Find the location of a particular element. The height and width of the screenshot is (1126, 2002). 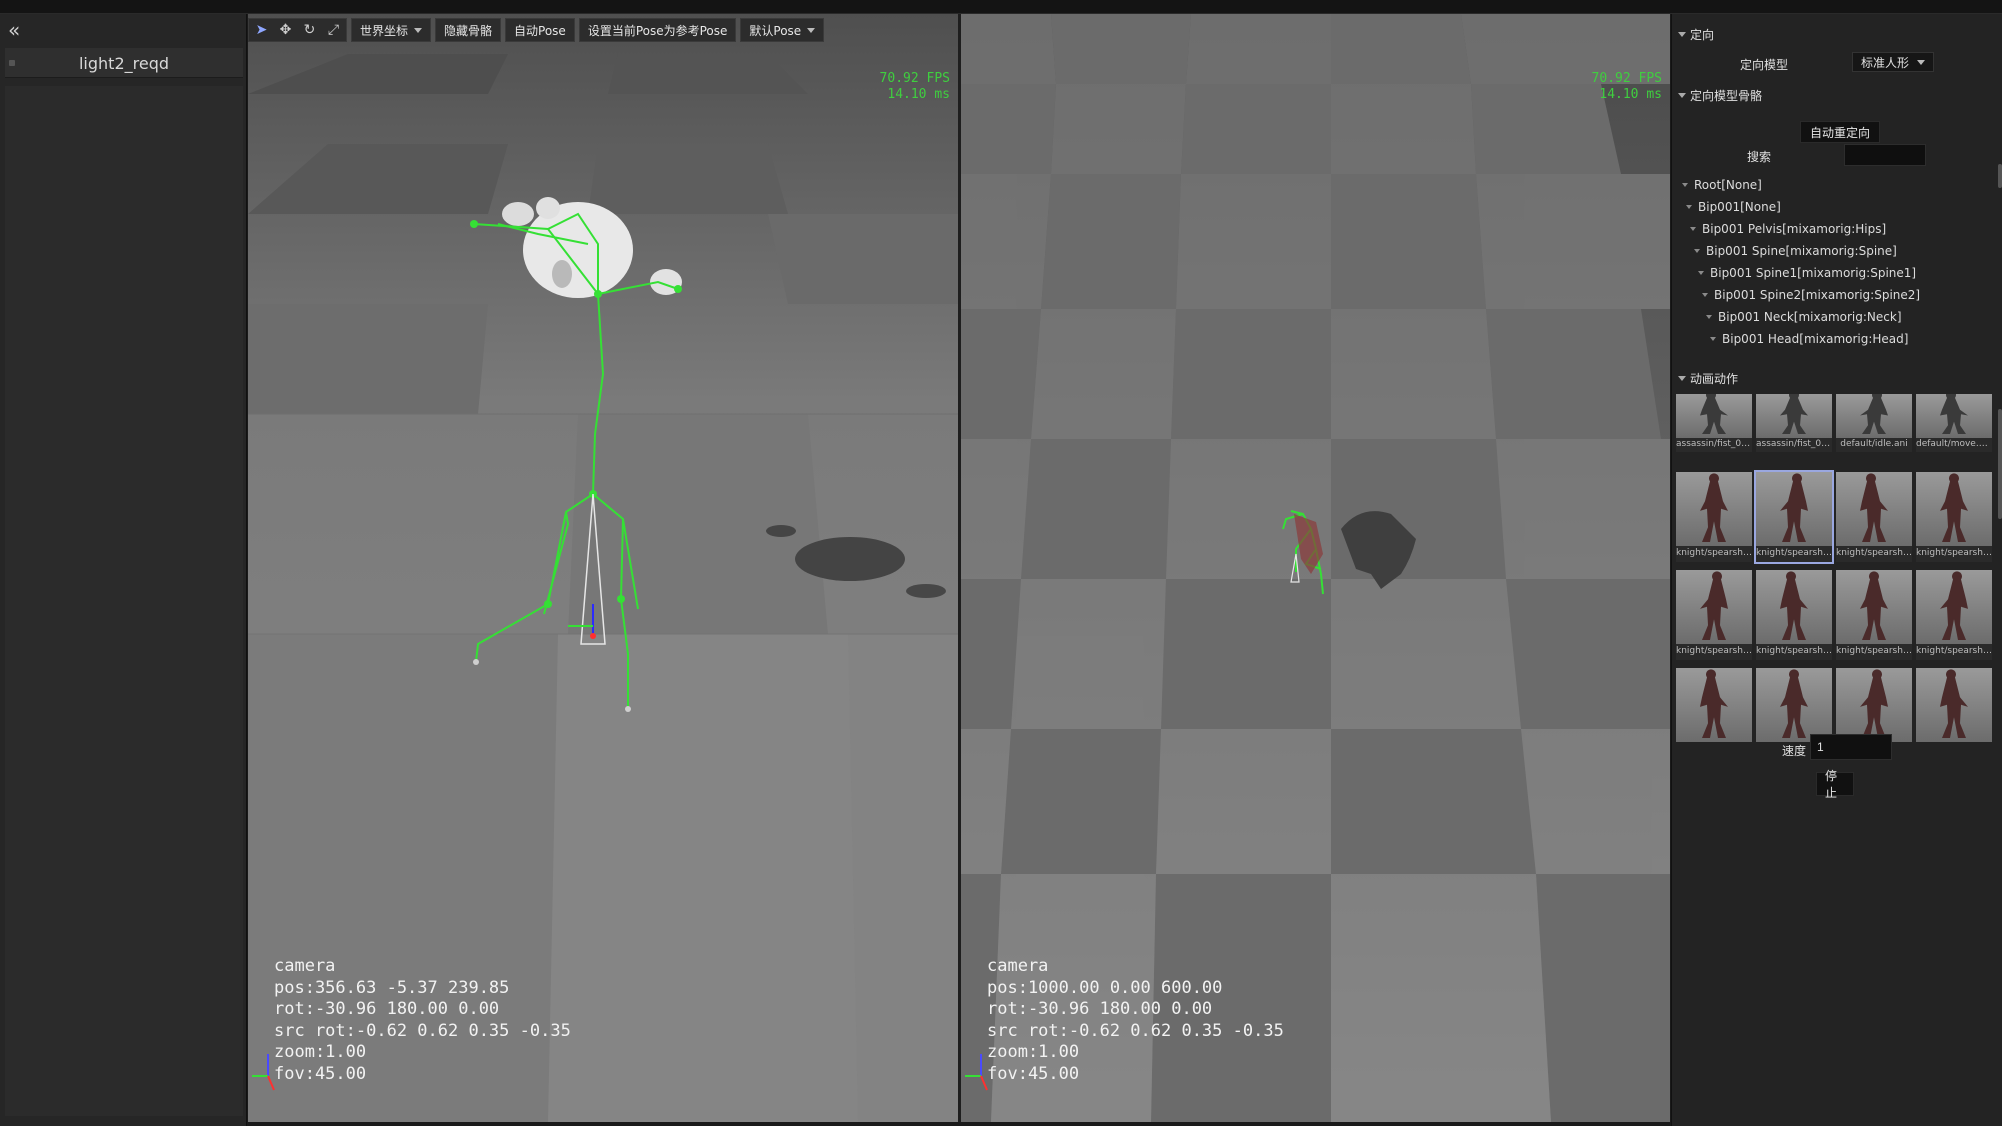

bone-tree-label: Bip001 Pelvis[mixamorig:Hips] is located at coordinates (1794, 229).